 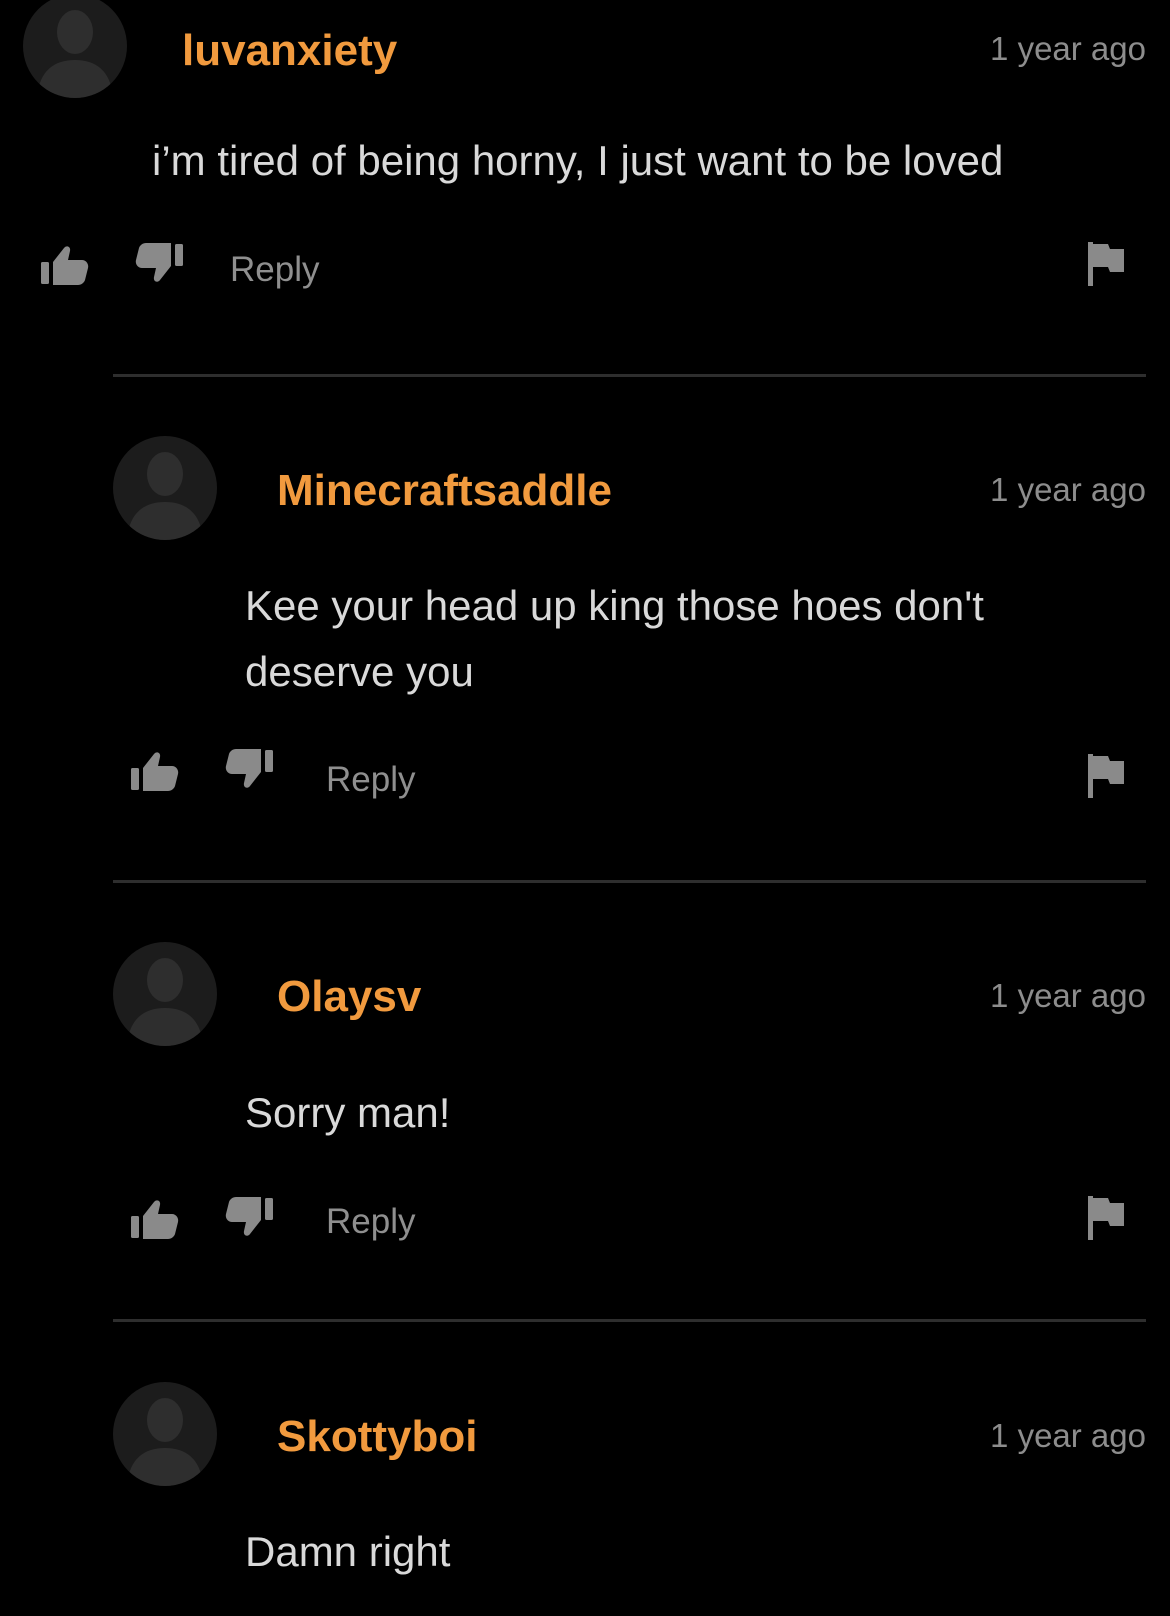 I want to click on user-avatar, so click(x=165, y=1434).